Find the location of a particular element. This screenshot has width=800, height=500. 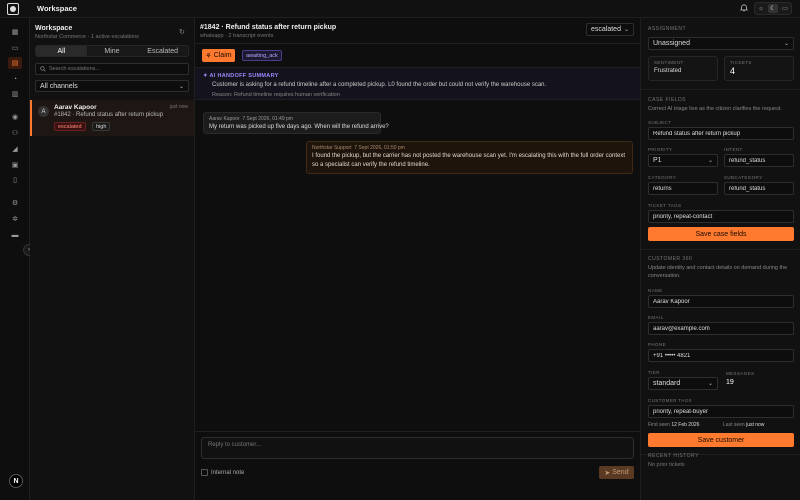

email-field is located at coordinates (721, 328).